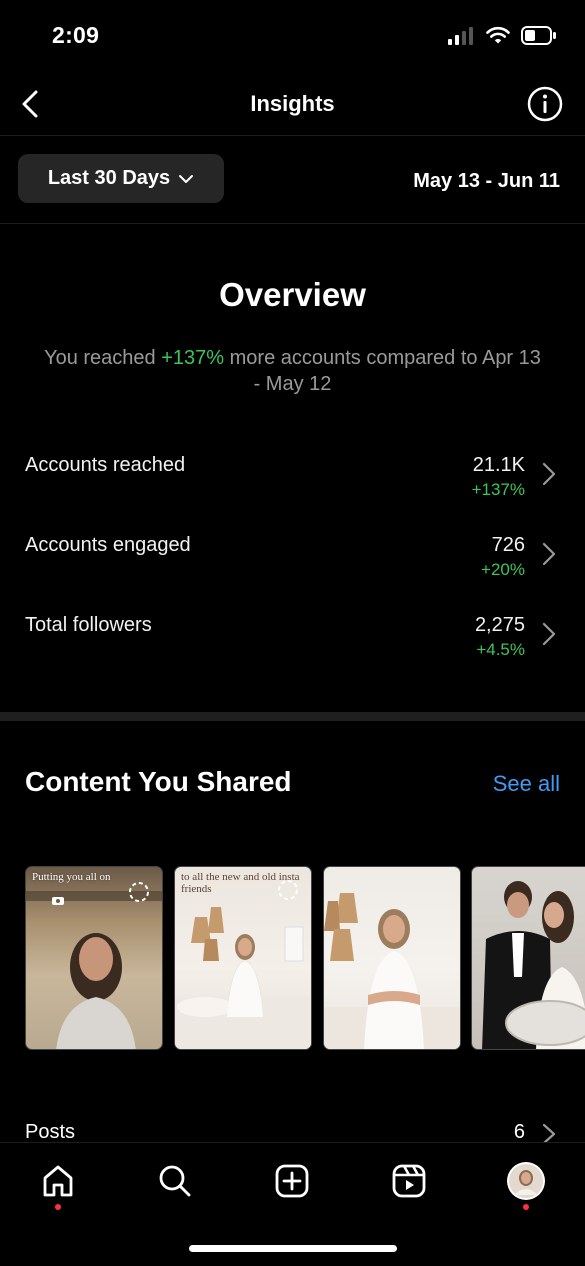 This screenshot has height=1266, width=585. I want to click on status-time: 2:09, so click(76, 35).